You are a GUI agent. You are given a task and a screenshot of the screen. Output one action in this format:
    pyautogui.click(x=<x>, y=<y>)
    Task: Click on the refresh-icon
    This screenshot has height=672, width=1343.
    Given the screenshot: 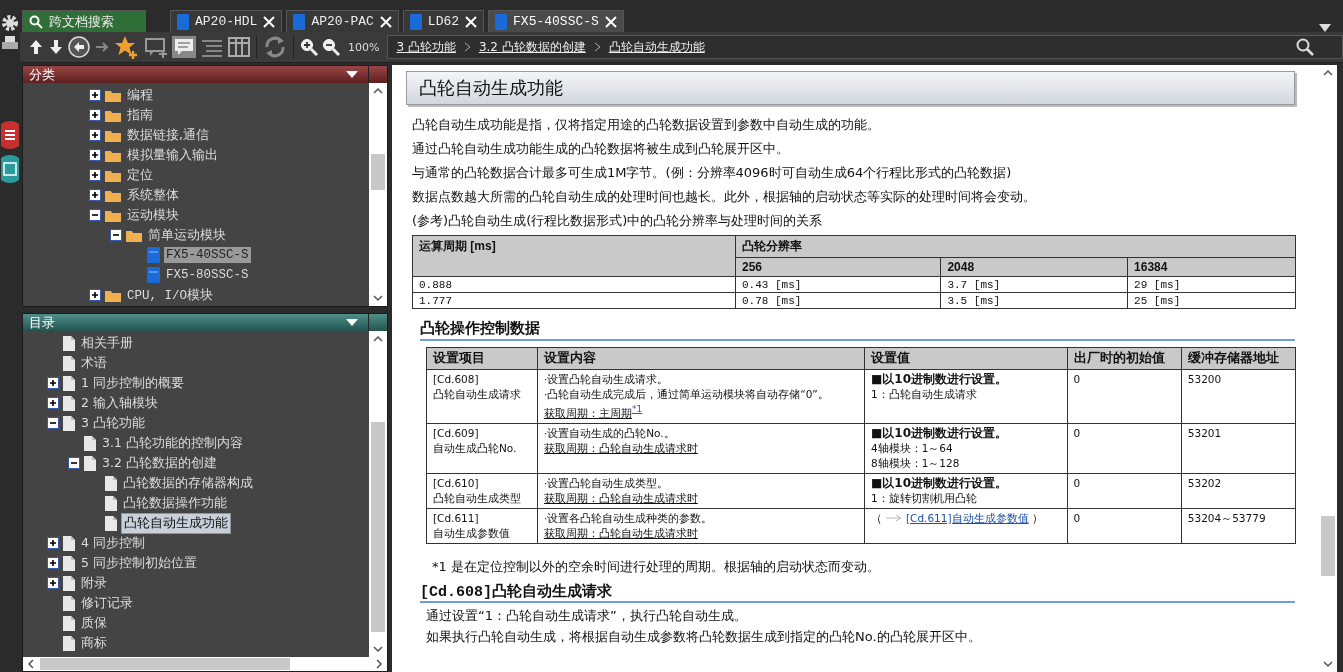 What is the action you would take?
    pyautogui.click(x=275, y=47)
    